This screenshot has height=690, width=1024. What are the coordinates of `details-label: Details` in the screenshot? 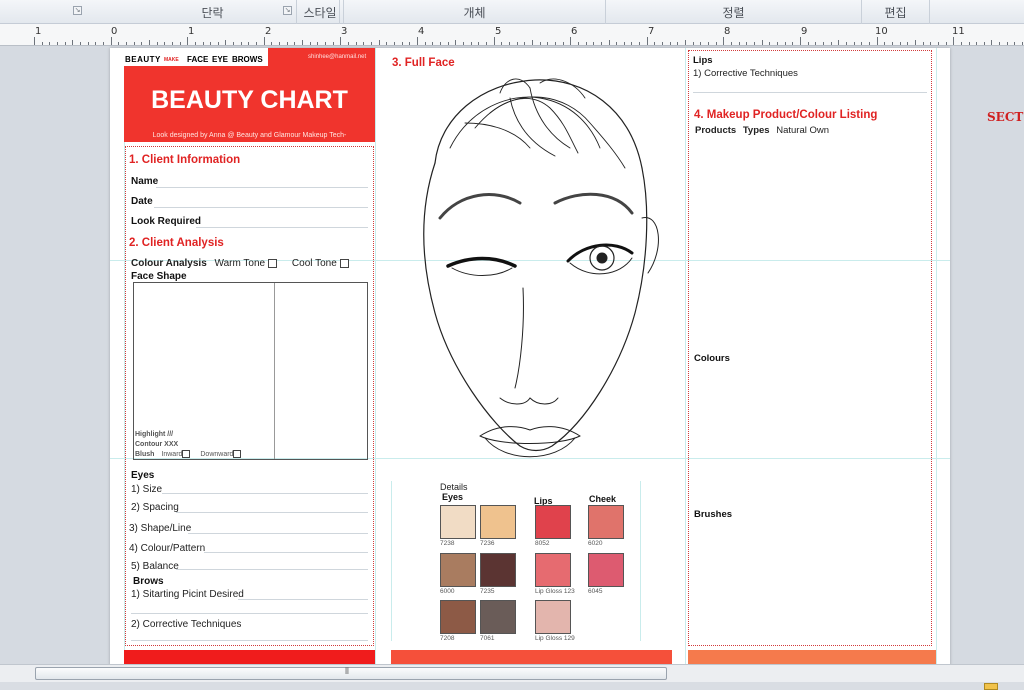 It's located at (454, 487).